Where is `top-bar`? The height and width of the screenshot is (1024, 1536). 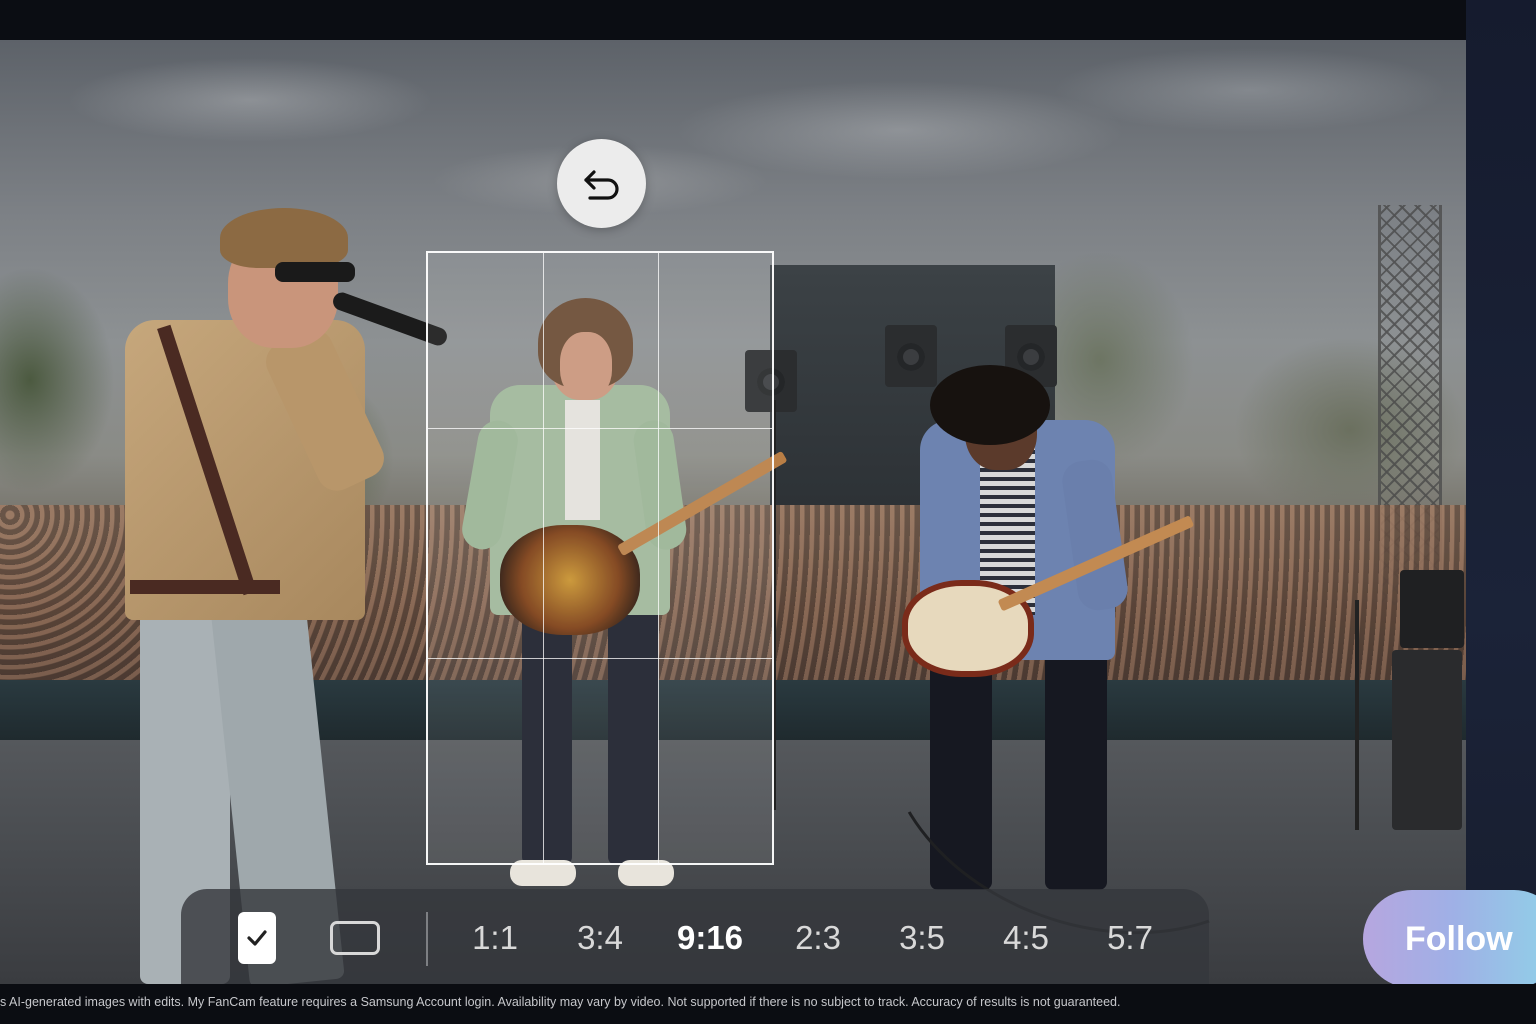
top-bar is located at coordinates (768, 20).